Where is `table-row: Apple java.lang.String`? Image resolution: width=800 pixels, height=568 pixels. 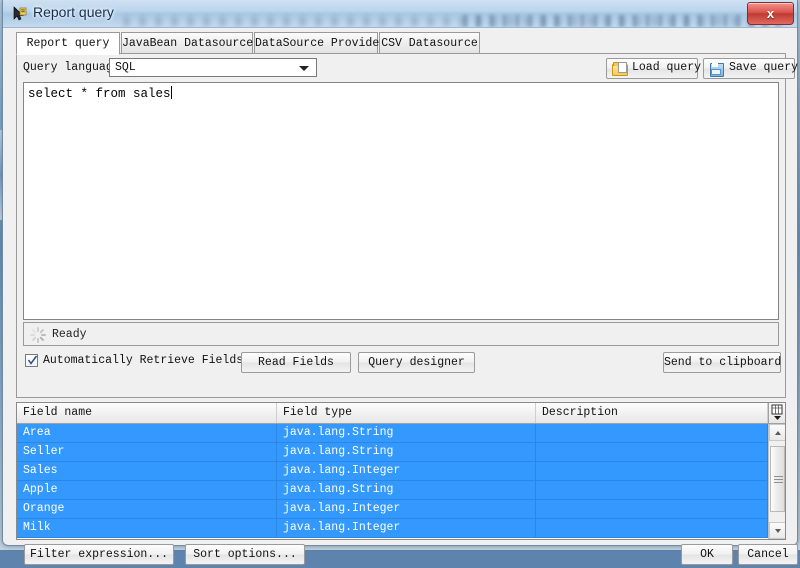
table-row: Apple java.lang.String is located at coordinates (392, 490).